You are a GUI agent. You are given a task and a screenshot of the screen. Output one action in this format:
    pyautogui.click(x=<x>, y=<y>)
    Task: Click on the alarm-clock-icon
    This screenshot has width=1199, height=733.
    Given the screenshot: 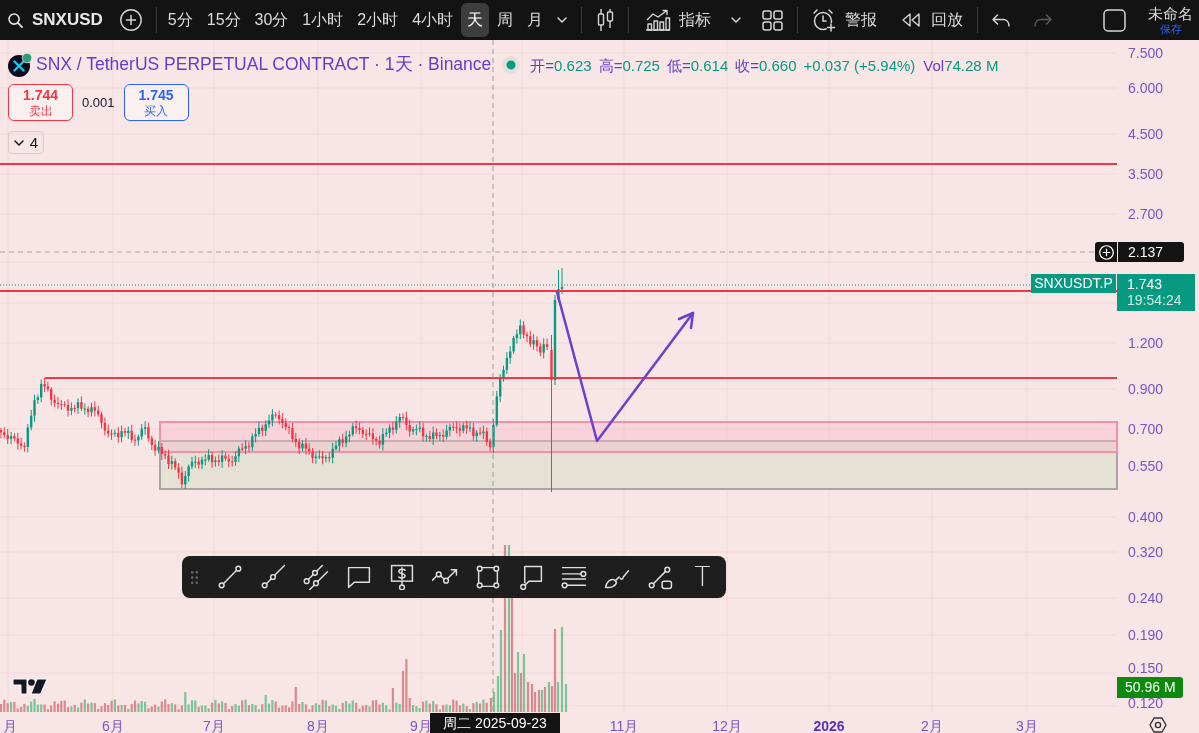 What is the action you would take?
    pyautogui.click(x=824, y=20)
    